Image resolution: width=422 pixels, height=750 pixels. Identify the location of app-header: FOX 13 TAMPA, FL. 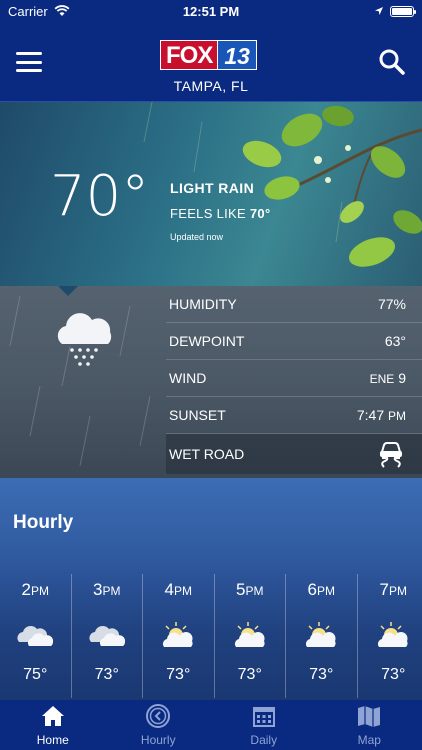
(211, 62).